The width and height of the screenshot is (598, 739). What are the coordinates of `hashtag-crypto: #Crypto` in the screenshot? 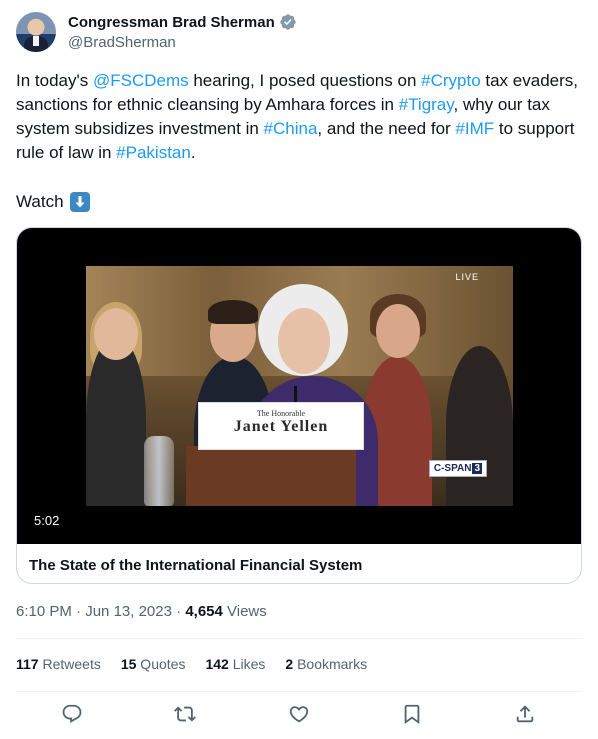 It's located at (451, 80).